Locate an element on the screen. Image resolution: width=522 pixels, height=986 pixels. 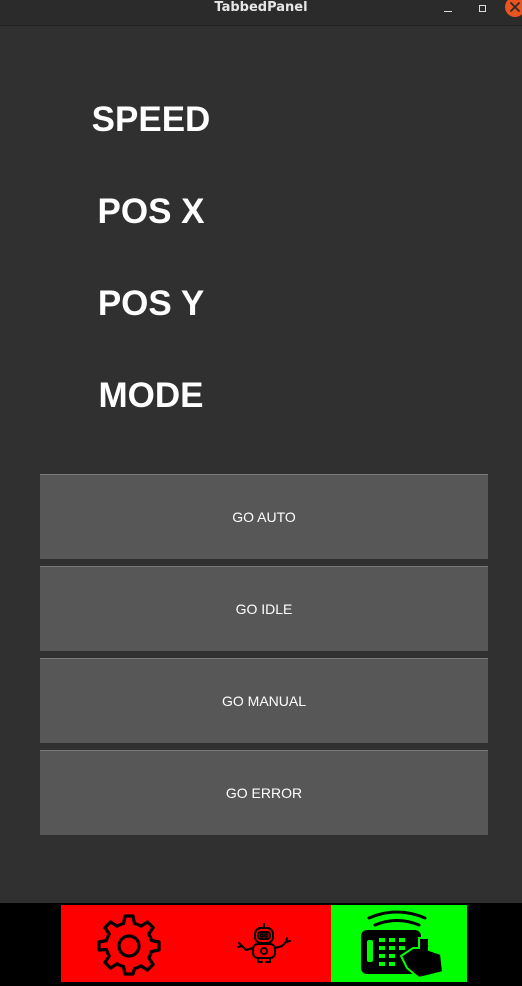
mode-label: MODE is located at coordinates (151, 395).